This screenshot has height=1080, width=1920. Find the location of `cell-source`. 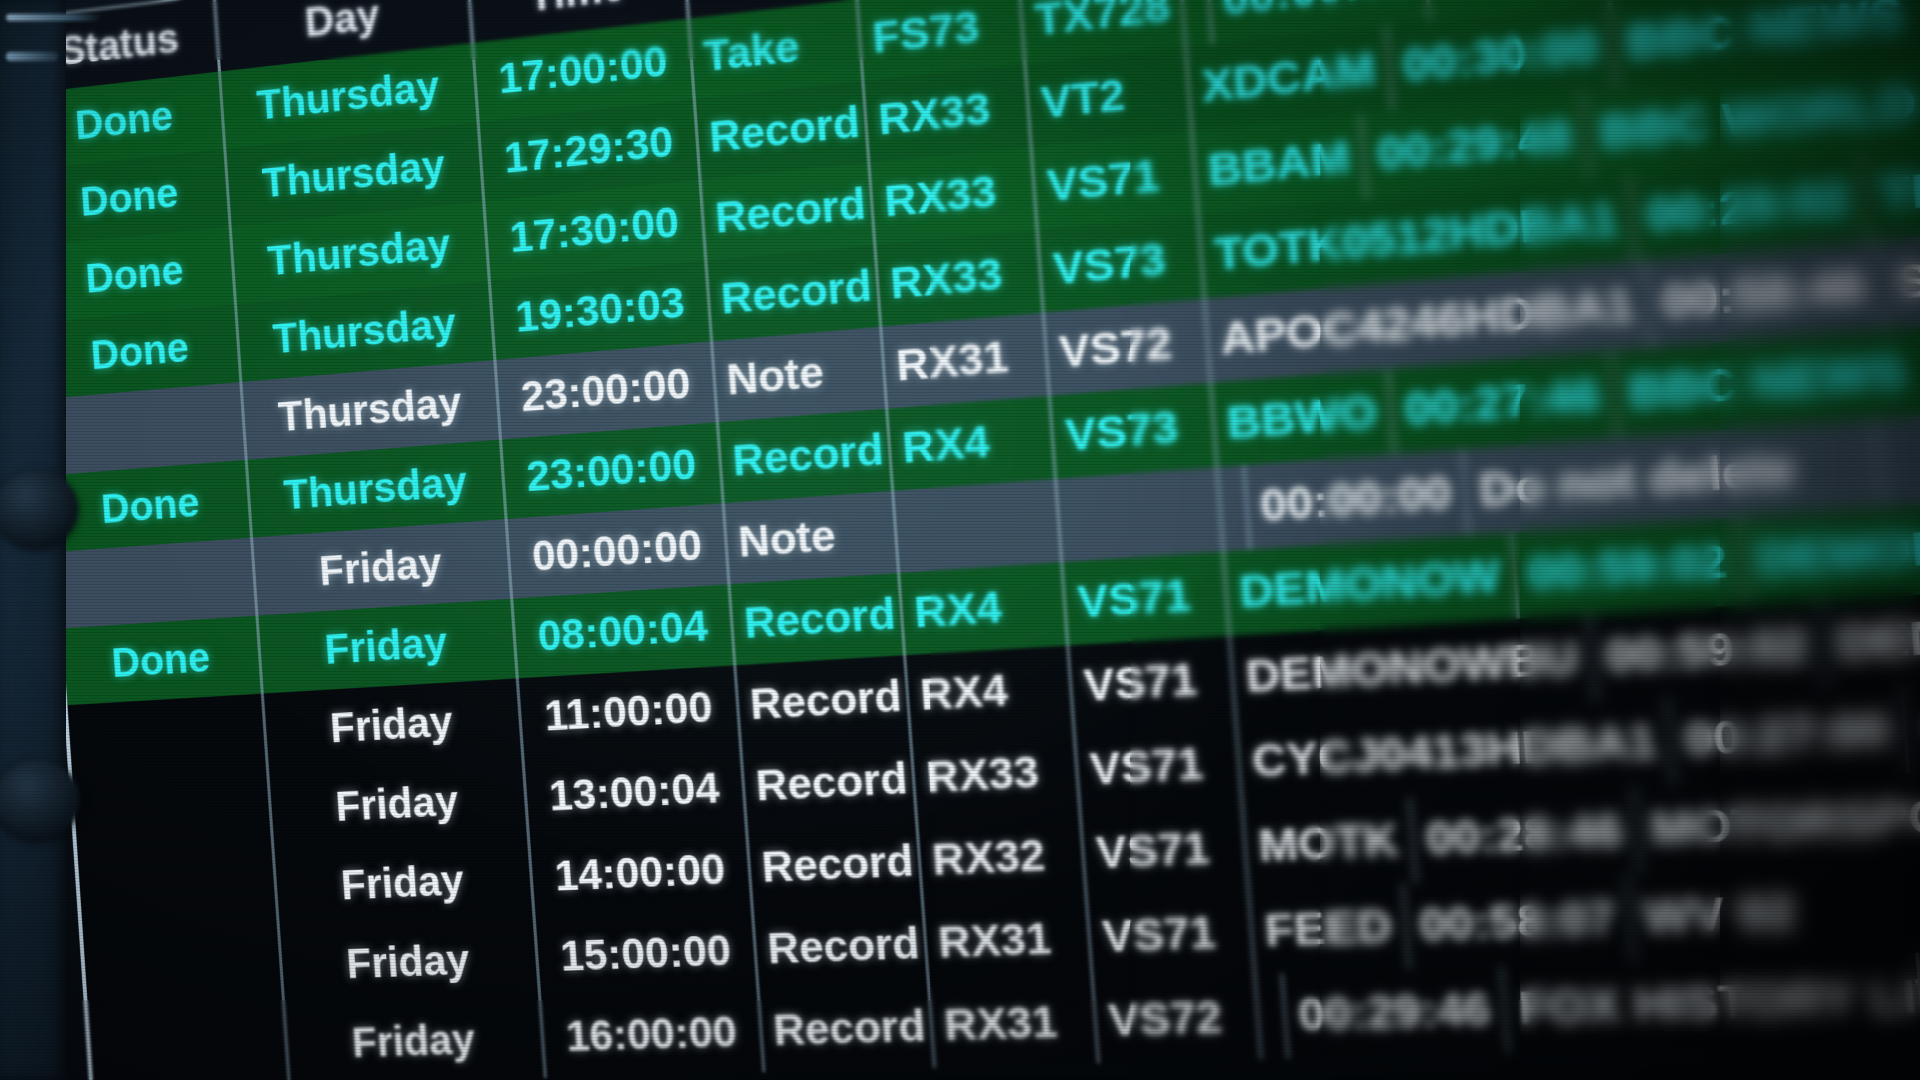

cell-source is located at coordinates (979, 525).